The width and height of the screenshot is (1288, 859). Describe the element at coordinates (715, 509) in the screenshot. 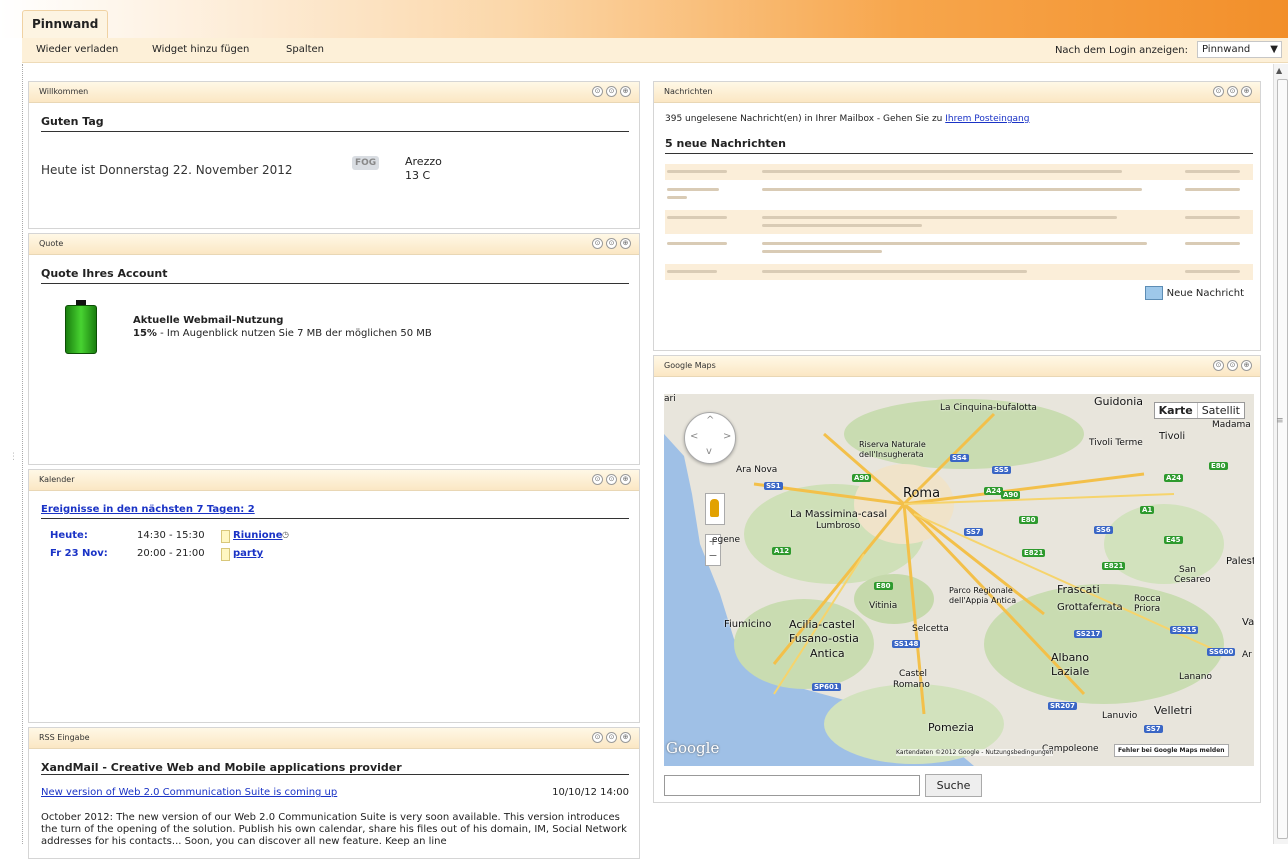

I see `street-view-pegman-icon` at that location.